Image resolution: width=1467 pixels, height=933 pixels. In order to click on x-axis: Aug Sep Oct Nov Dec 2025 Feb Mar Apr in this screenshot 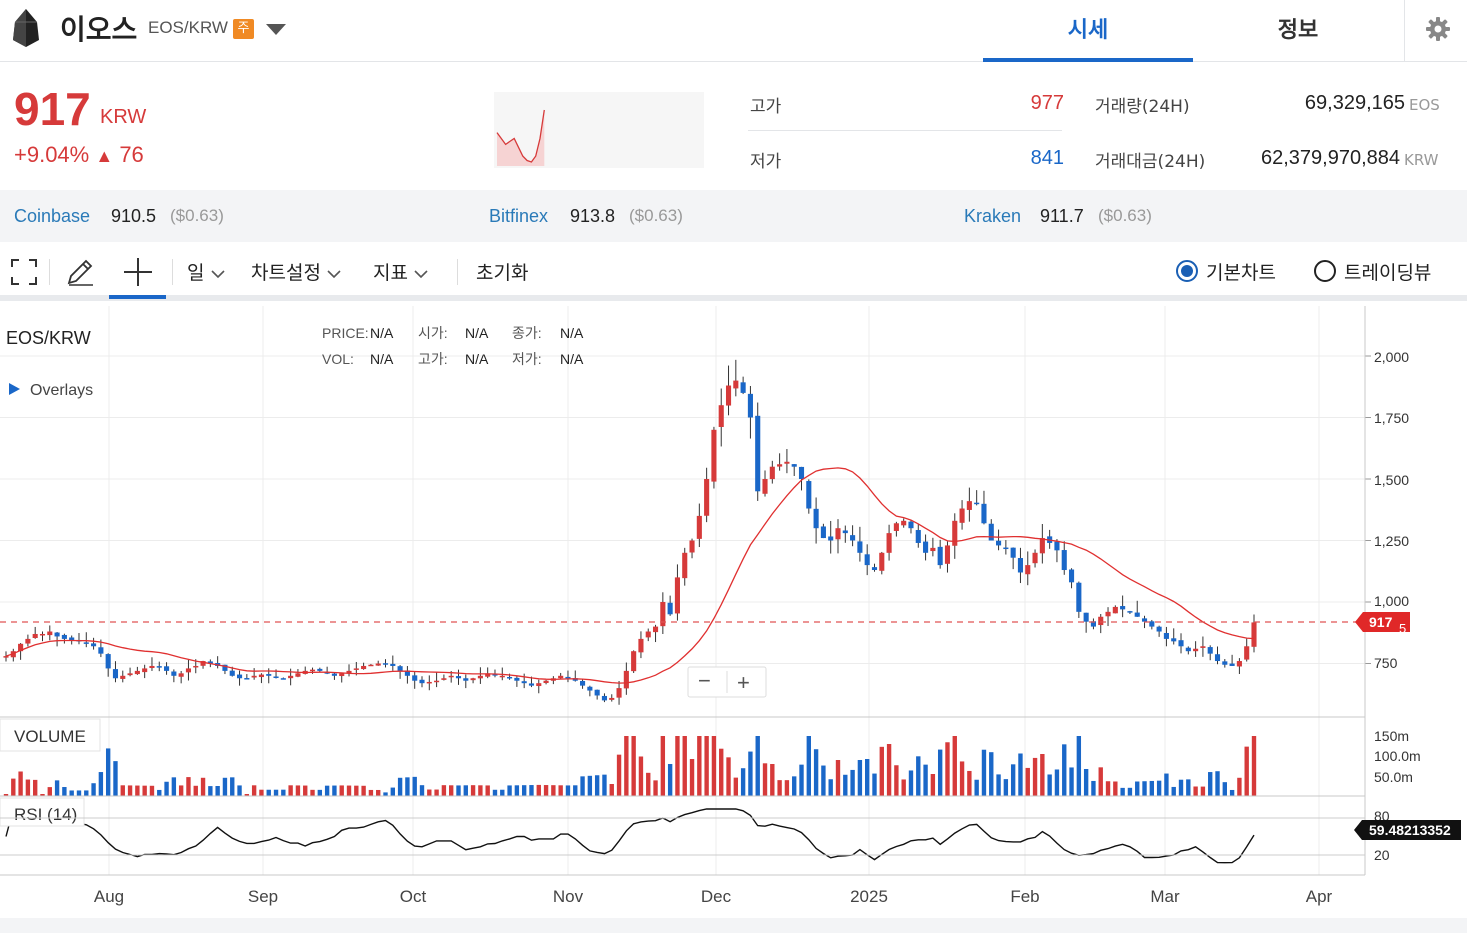, I will do `click(713, 896)`.